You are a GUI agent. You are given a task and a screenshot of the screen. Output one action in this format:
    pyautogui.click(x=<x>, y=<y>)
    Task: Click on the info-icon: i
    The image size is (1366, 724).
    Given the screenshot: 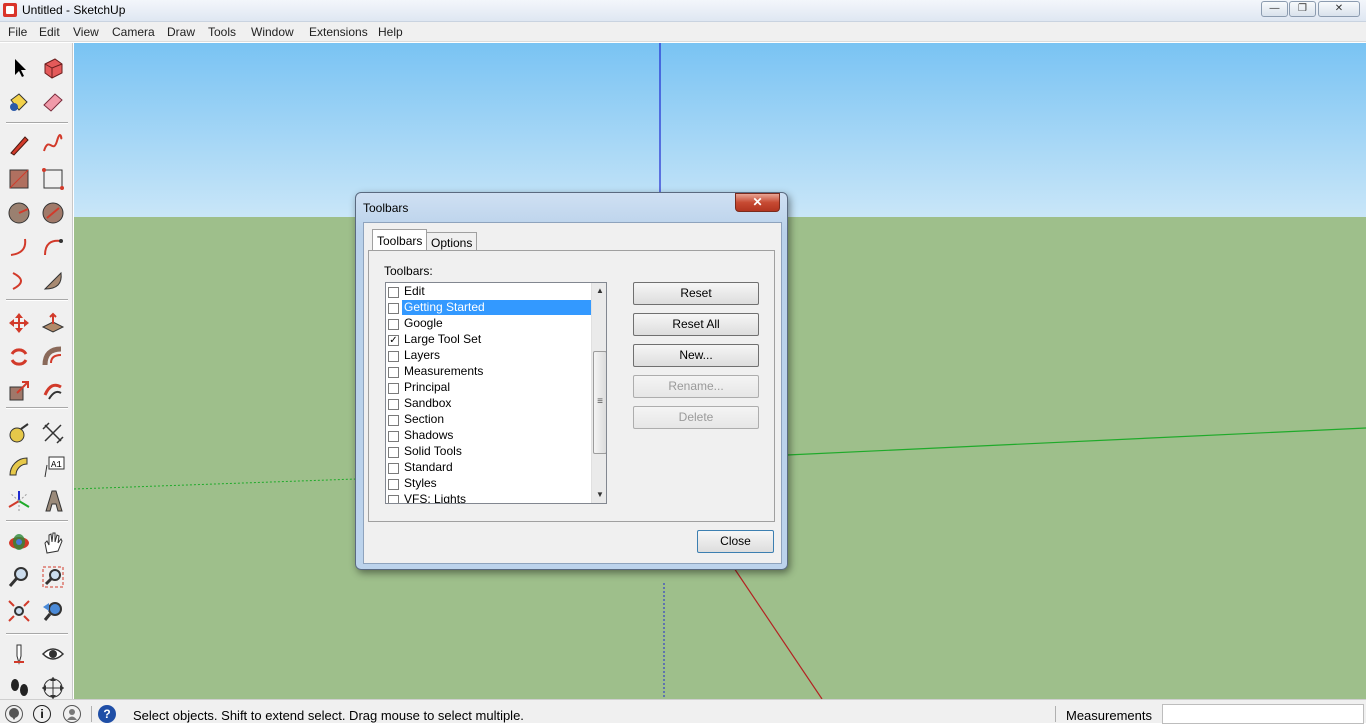 What is the action you would take?
    pyautogui.click(x=42, y=714)
    